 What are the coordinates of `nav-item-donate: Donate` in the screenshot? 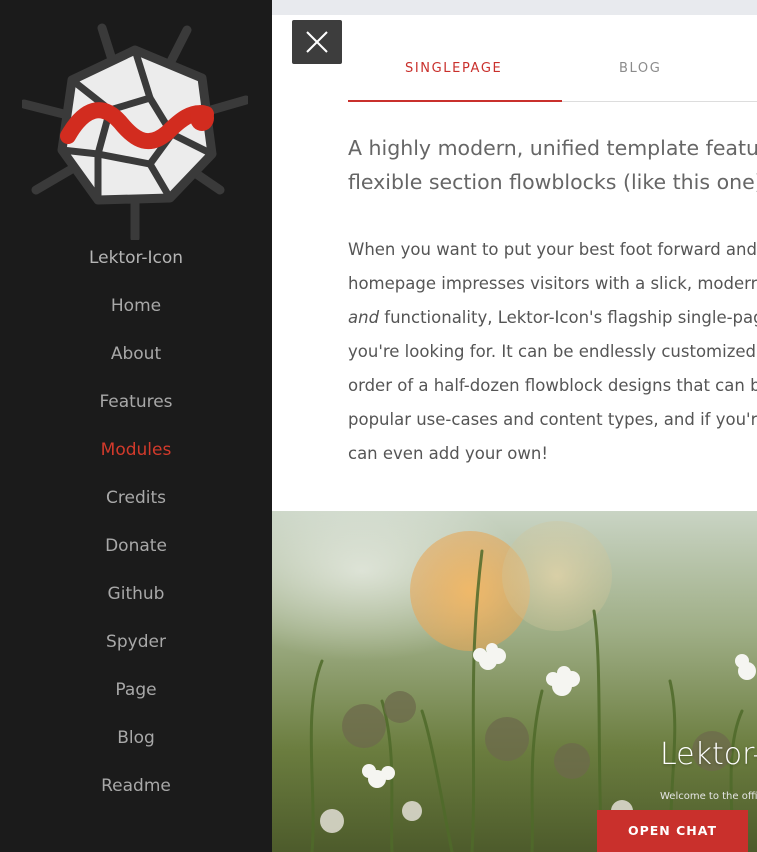 It's located at (136, 558).